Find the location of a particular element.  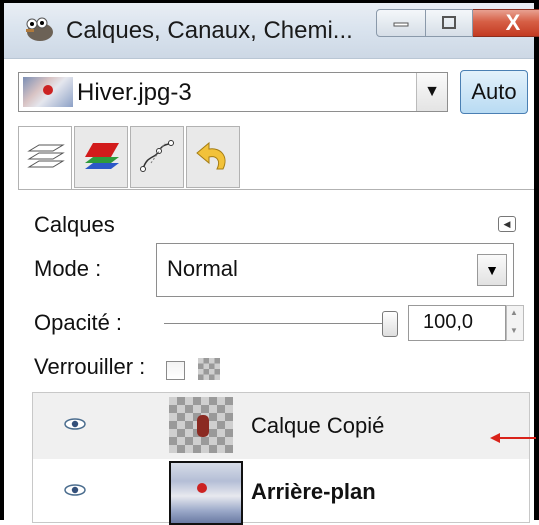

maximize-icon is located at coordinates (449, 22).